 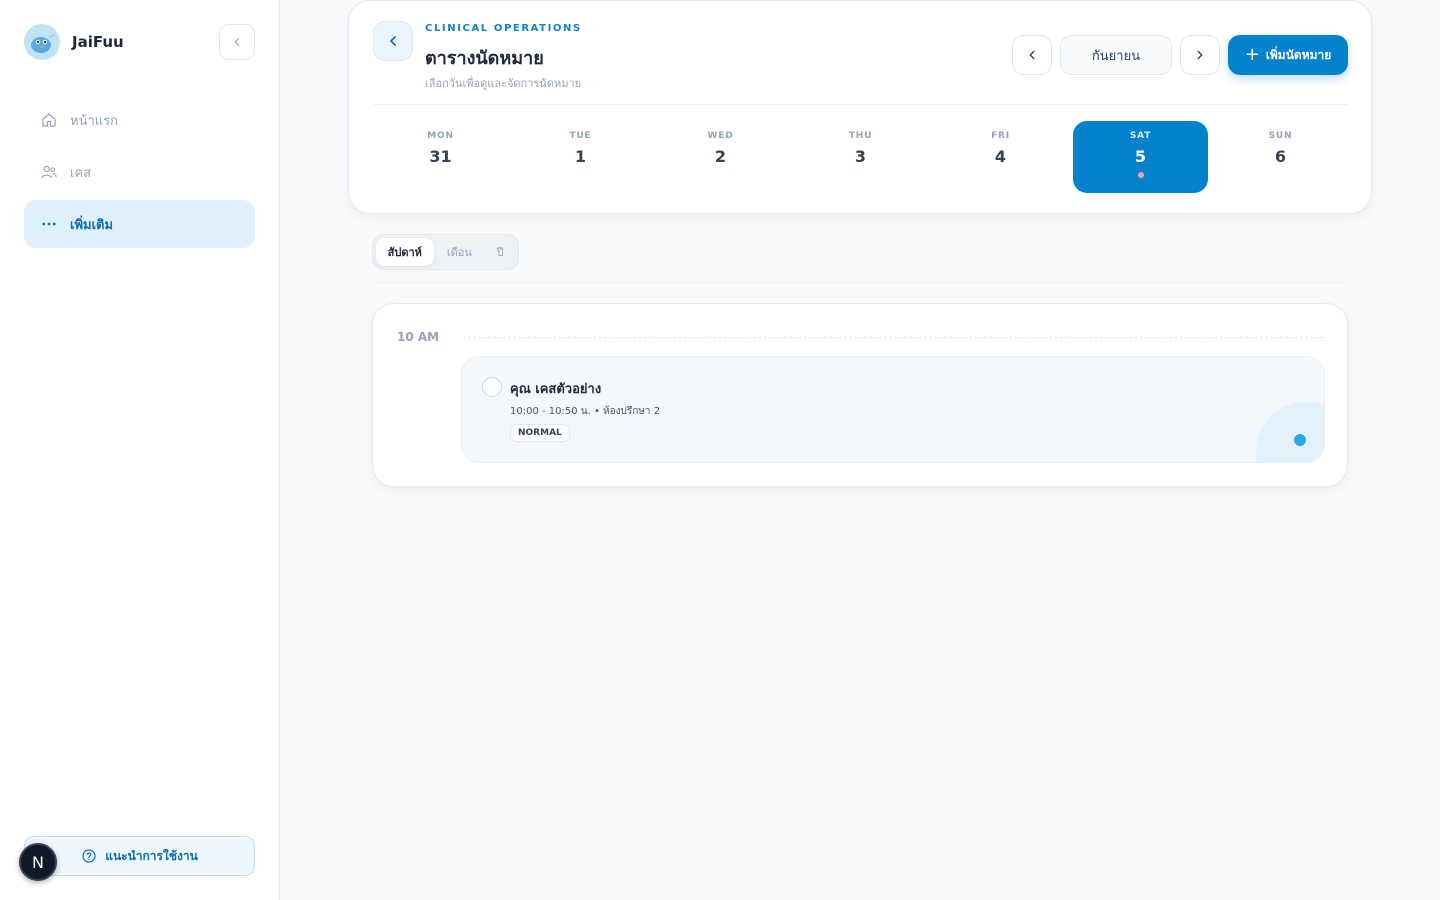 What do you see at coordinates (720, 136) in the screenshot?
I see `day-name: WED` at bounding box center [720, 136].